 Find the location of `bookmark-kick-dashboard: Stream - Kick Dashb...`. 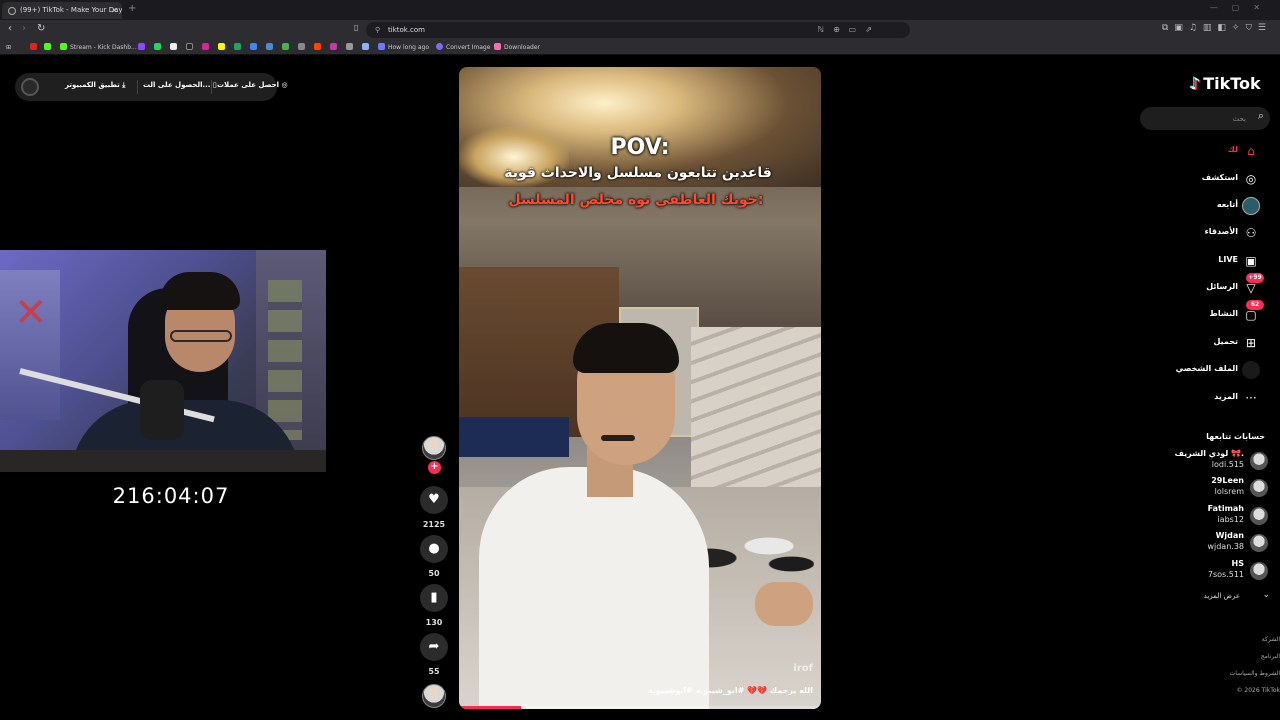

bookmark-kick-dashboard: Stream - Kick Dashb... is located at coordinates (98, 47).